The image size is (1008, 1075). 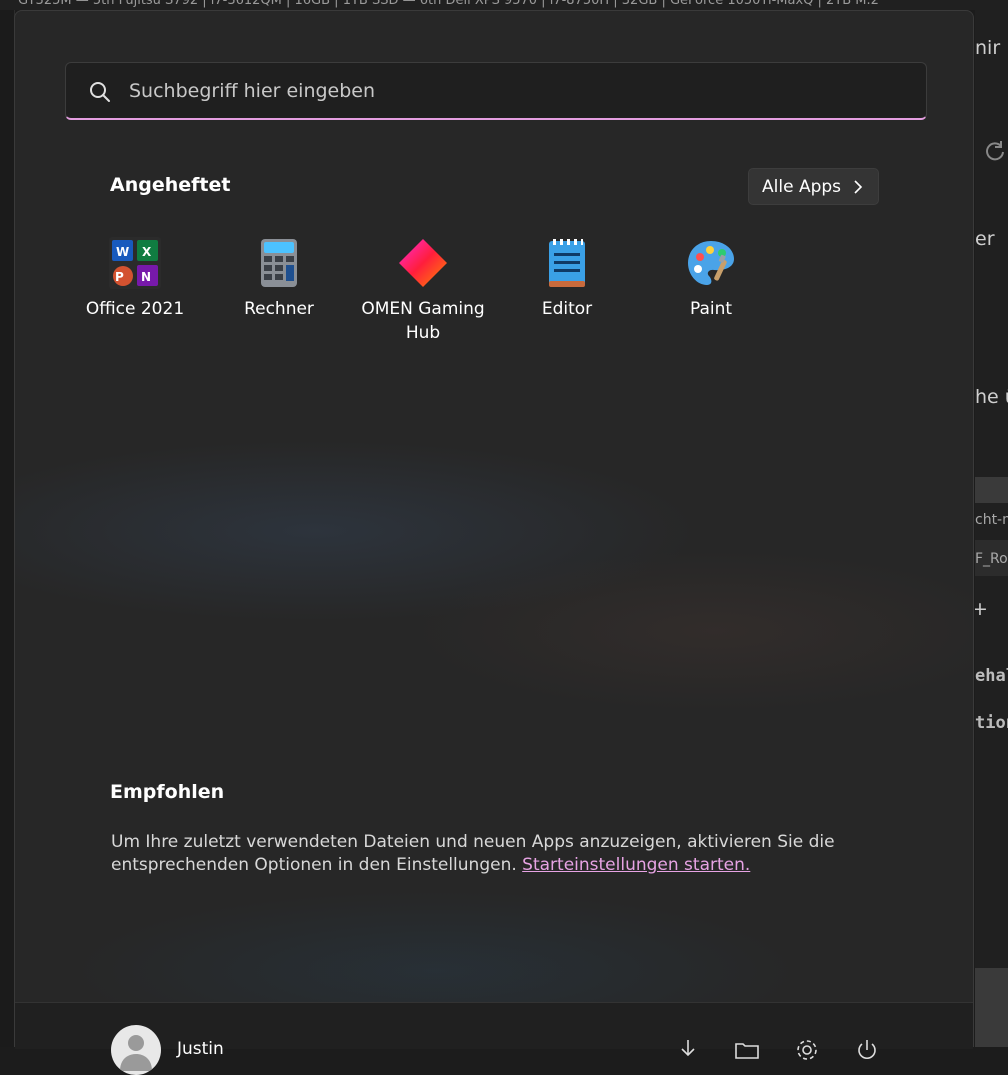 I want to click on svg-text: X, so click(x=147, y=252).